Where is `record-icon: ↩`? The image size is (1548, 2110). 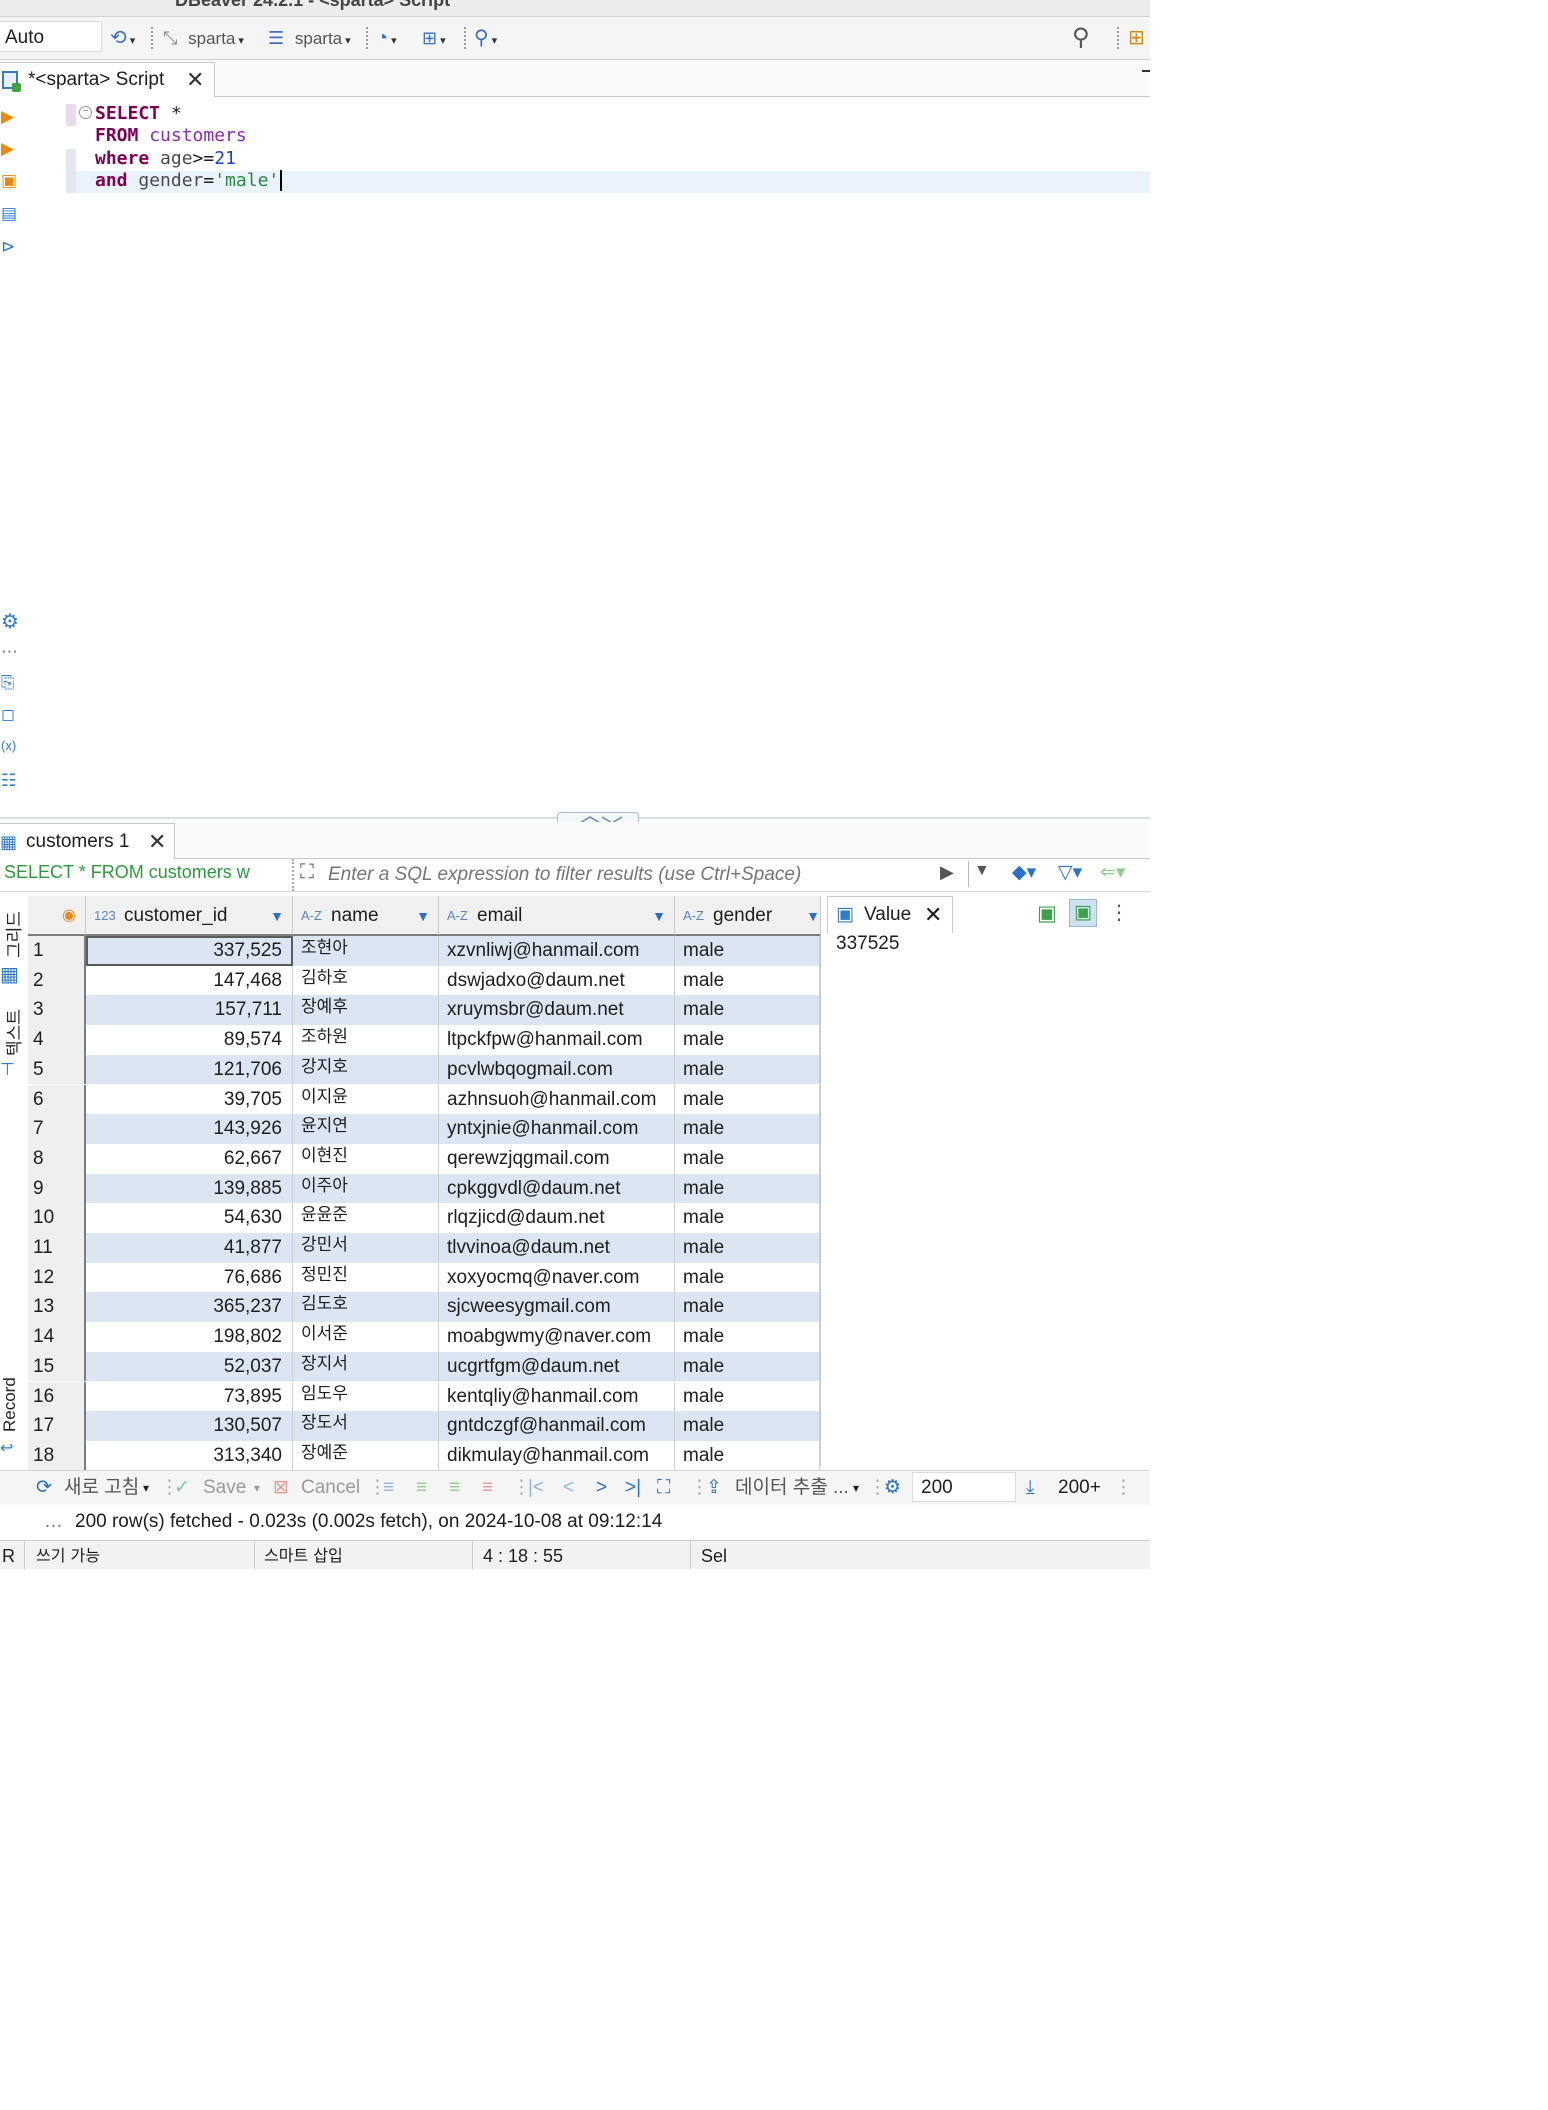
record-icon: ↩ is located at coordinates (6, 1448).